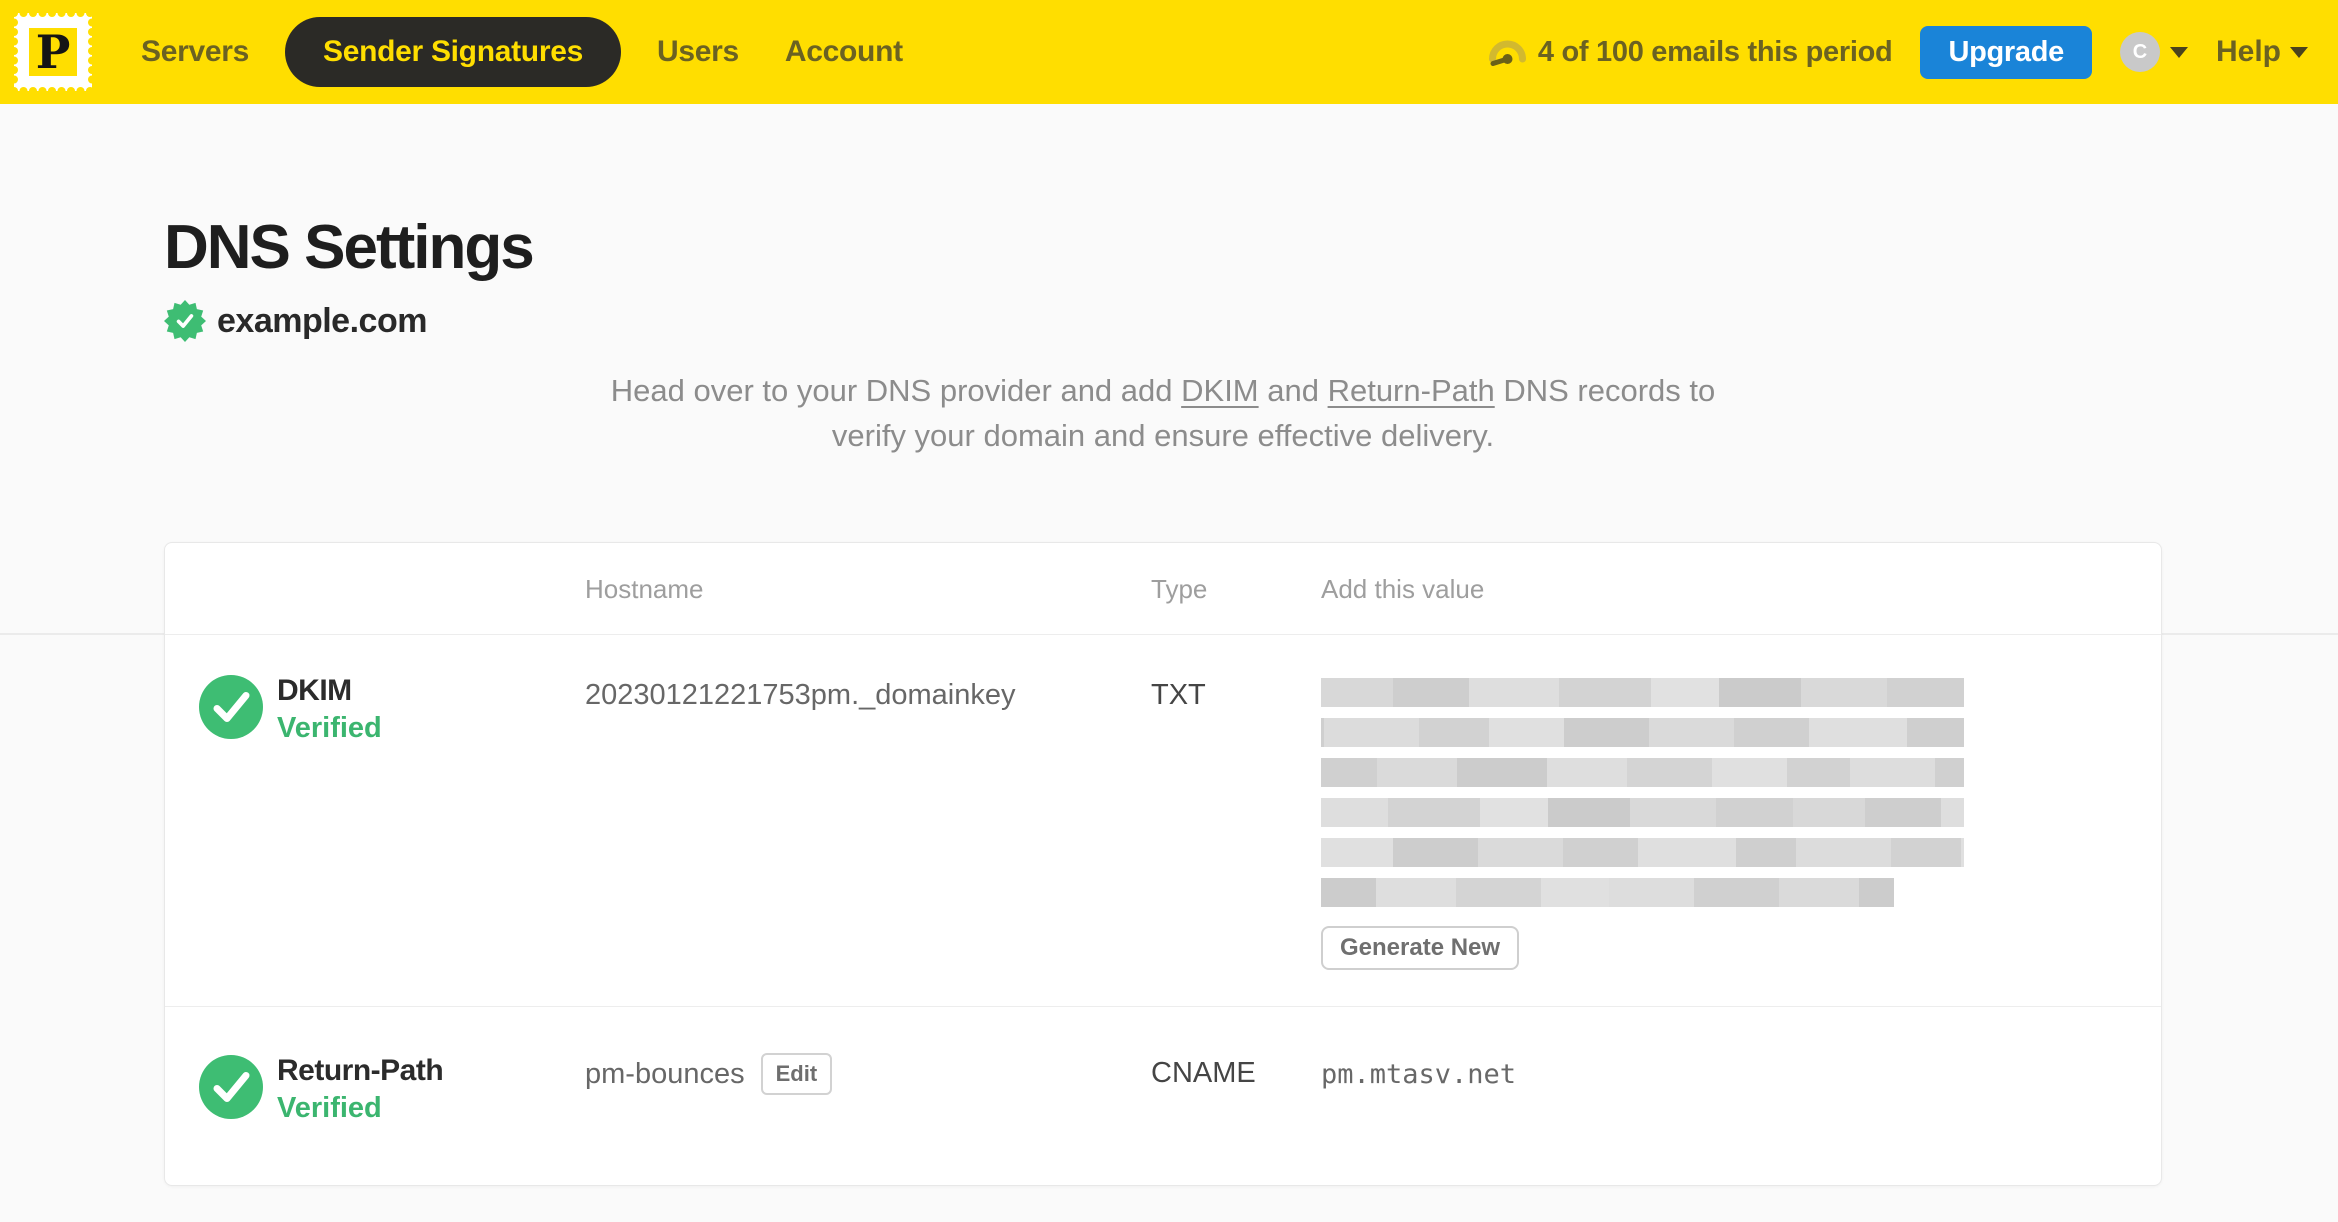  I want to click on main-nav: Servers Sender Signatures Users Account, so click(522, 52).